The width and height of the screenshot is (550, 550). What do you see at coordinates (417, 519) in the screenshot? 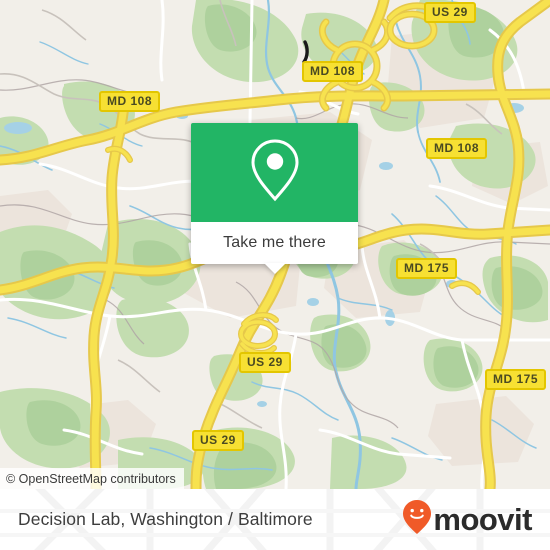
I see `moovit-smiley-pin-icon` at bounding box center [417, 519].